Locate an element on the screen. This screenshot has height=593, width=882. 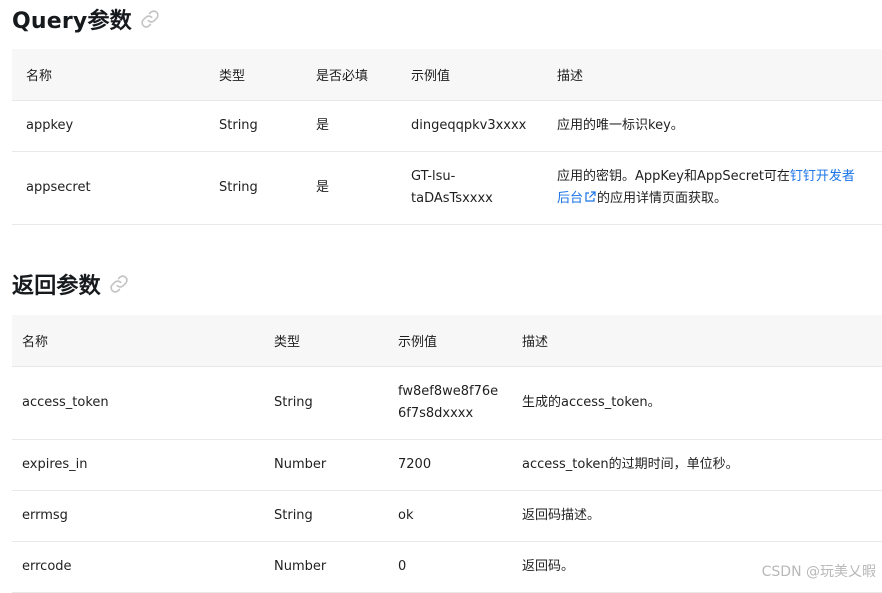
param-description: 应用的唯一标识key。 is located at coordinates (712, 126).